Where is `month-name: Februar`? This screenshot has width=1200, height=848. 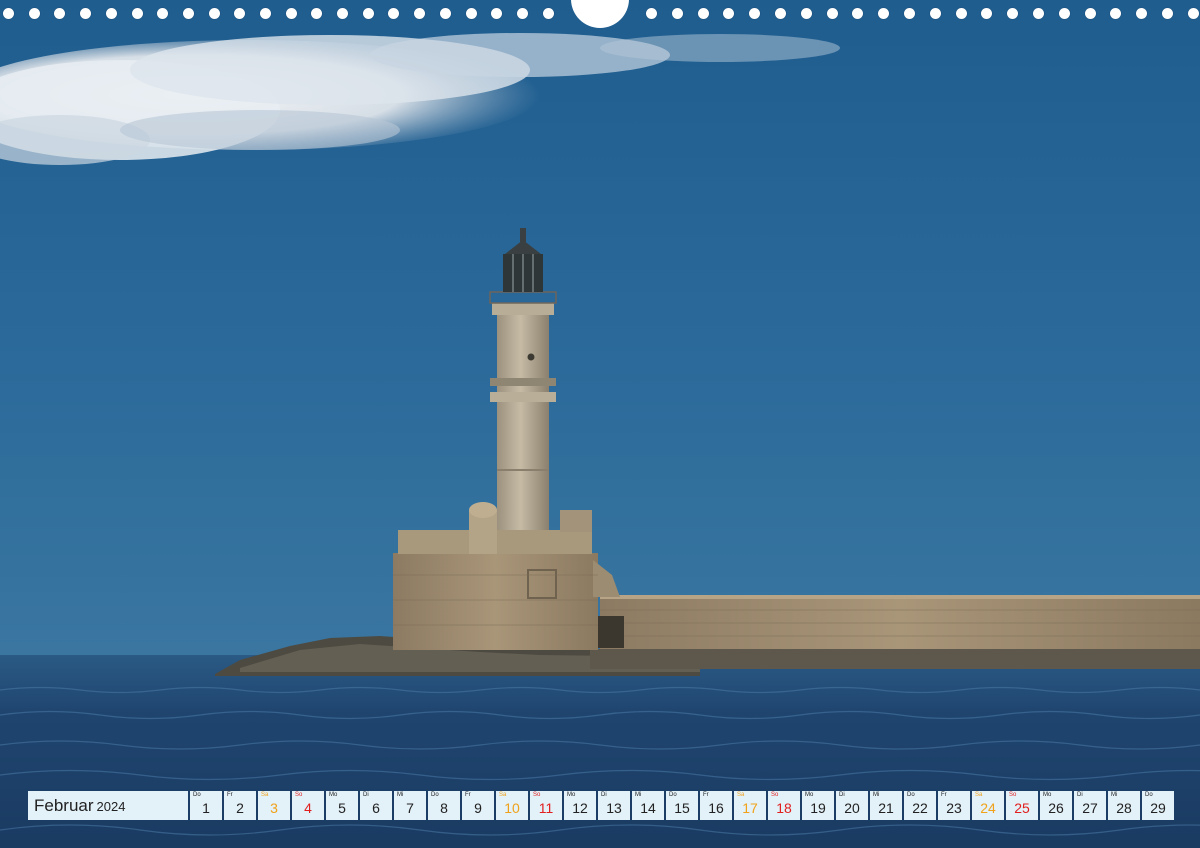
month-name: Februar is located at coordinates (64, 805).